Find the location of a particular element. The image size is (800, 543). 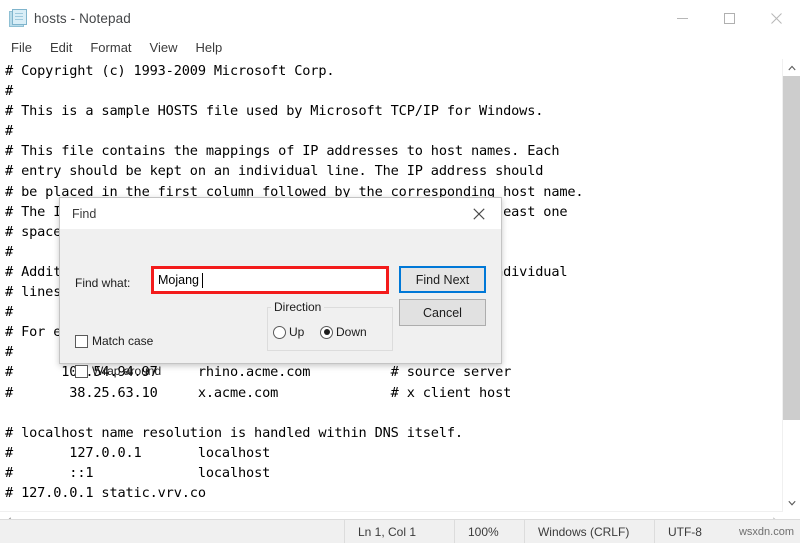

checkbox-match-case: Match case is located at coordinates (114, 341).